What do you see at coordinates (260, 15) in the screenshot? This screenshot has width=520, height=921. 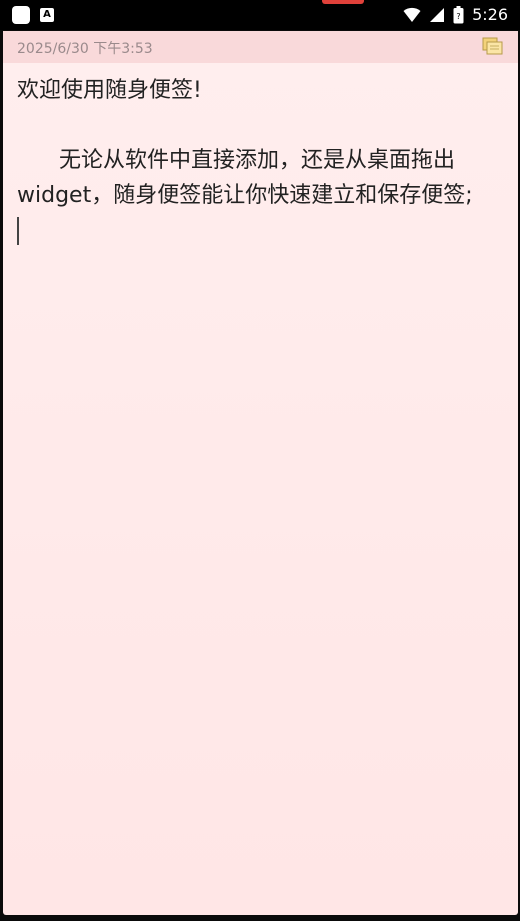 I see `status-bar: A ? 5:26` at bounding box center [260, 15].